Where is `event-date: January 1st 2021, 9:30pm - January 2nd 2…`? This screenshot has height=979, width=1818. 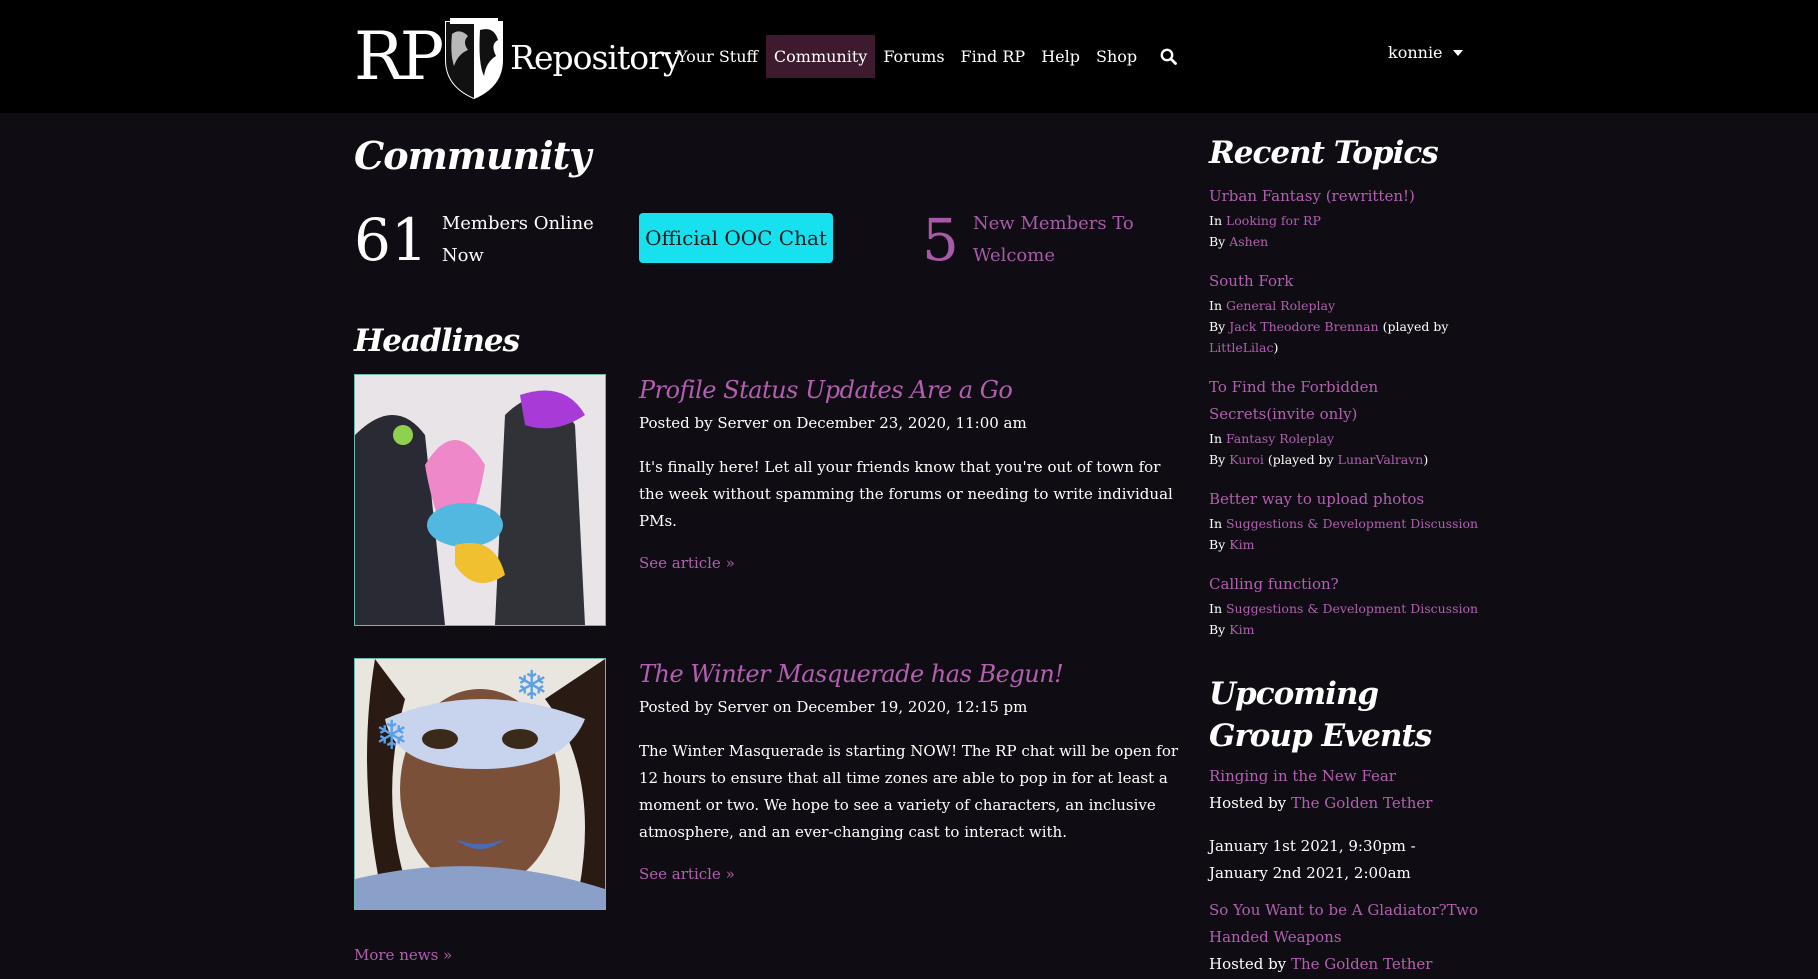 event-date: January 1st 2021, 9:30pm - January 2nd 2… is located at coordinates (1312, 859).